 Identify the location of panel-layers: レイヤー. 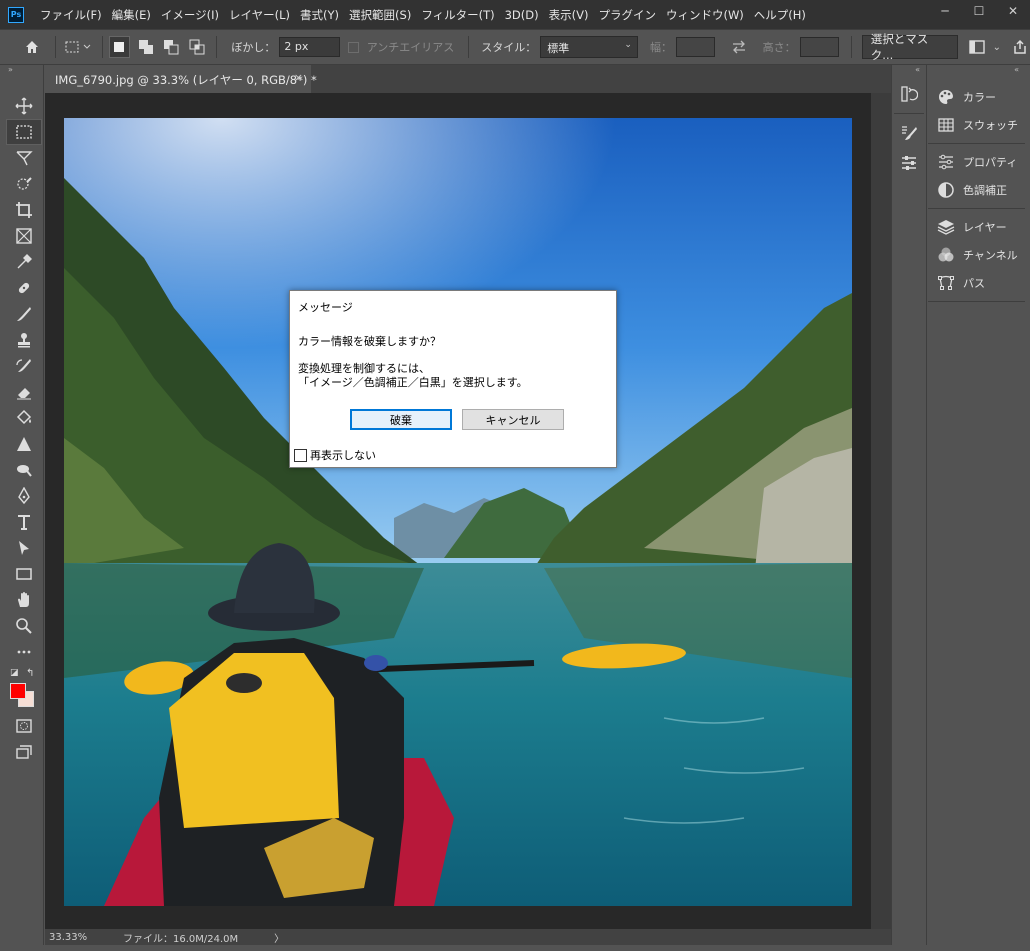
(976, 227).